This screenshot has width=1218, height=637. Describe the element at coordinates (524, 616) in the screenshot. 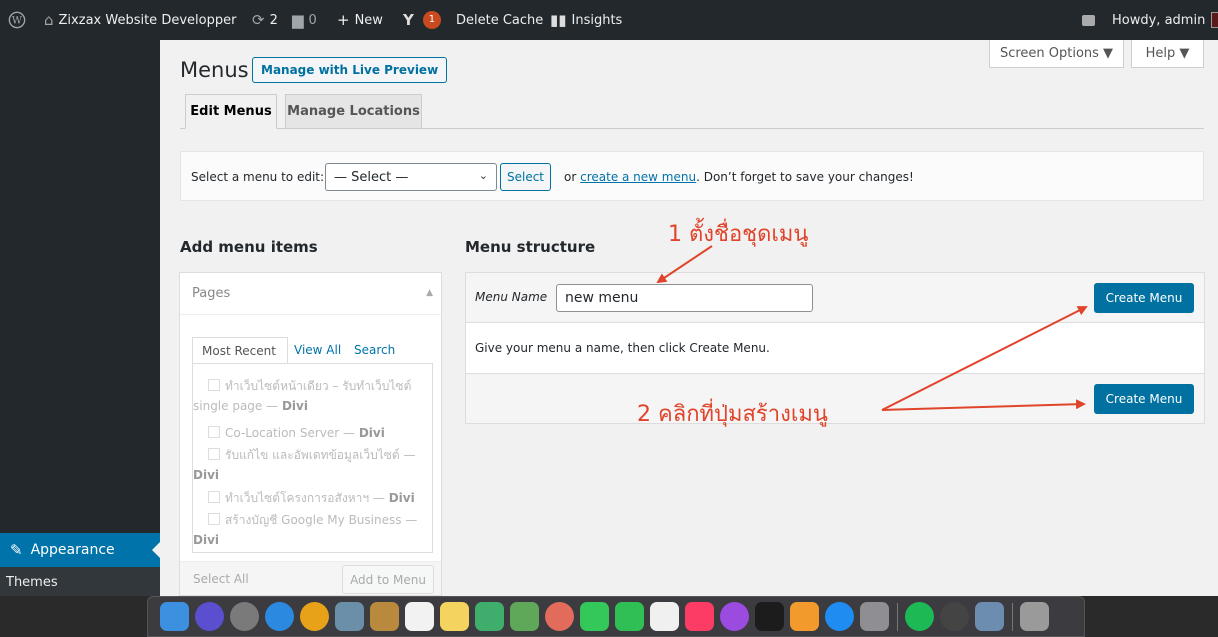

I see `maps-icon` at that location.